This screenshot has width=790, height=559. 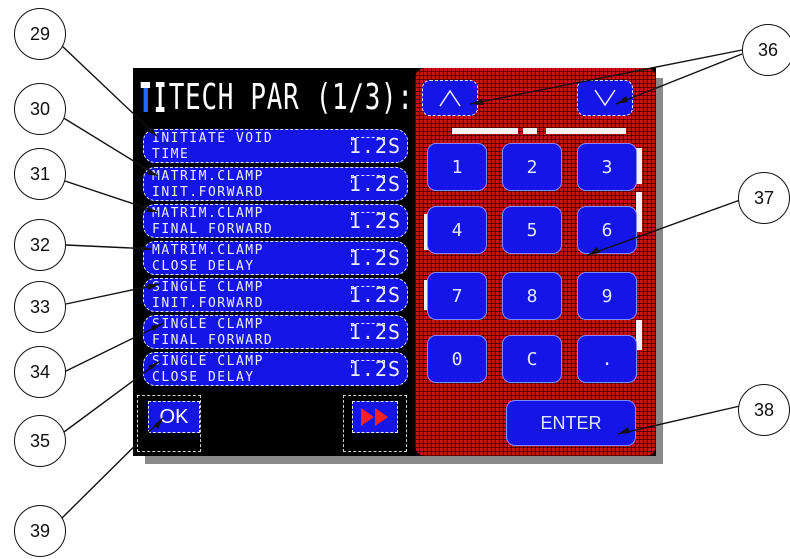 I want to click on callout-39: 39, so click(x=40, y=531).